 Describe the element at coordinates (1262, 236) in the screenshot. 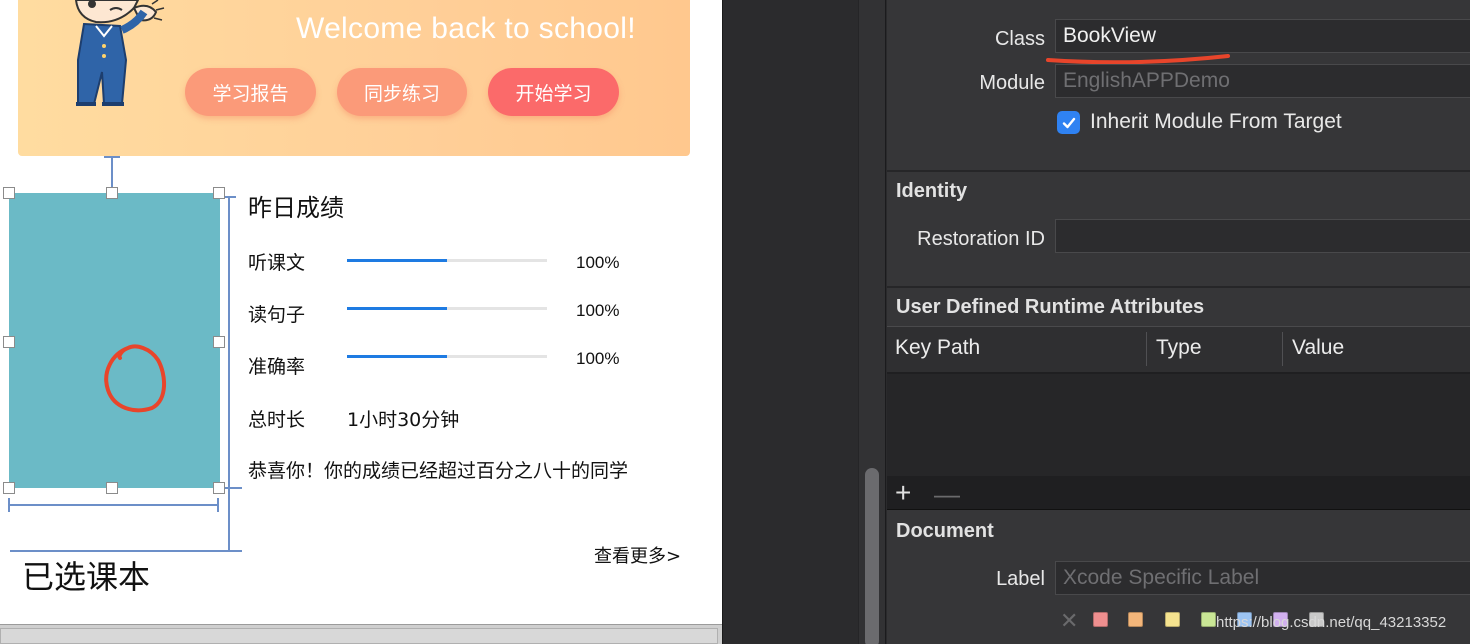

I see `restoration-id-field` at that location.